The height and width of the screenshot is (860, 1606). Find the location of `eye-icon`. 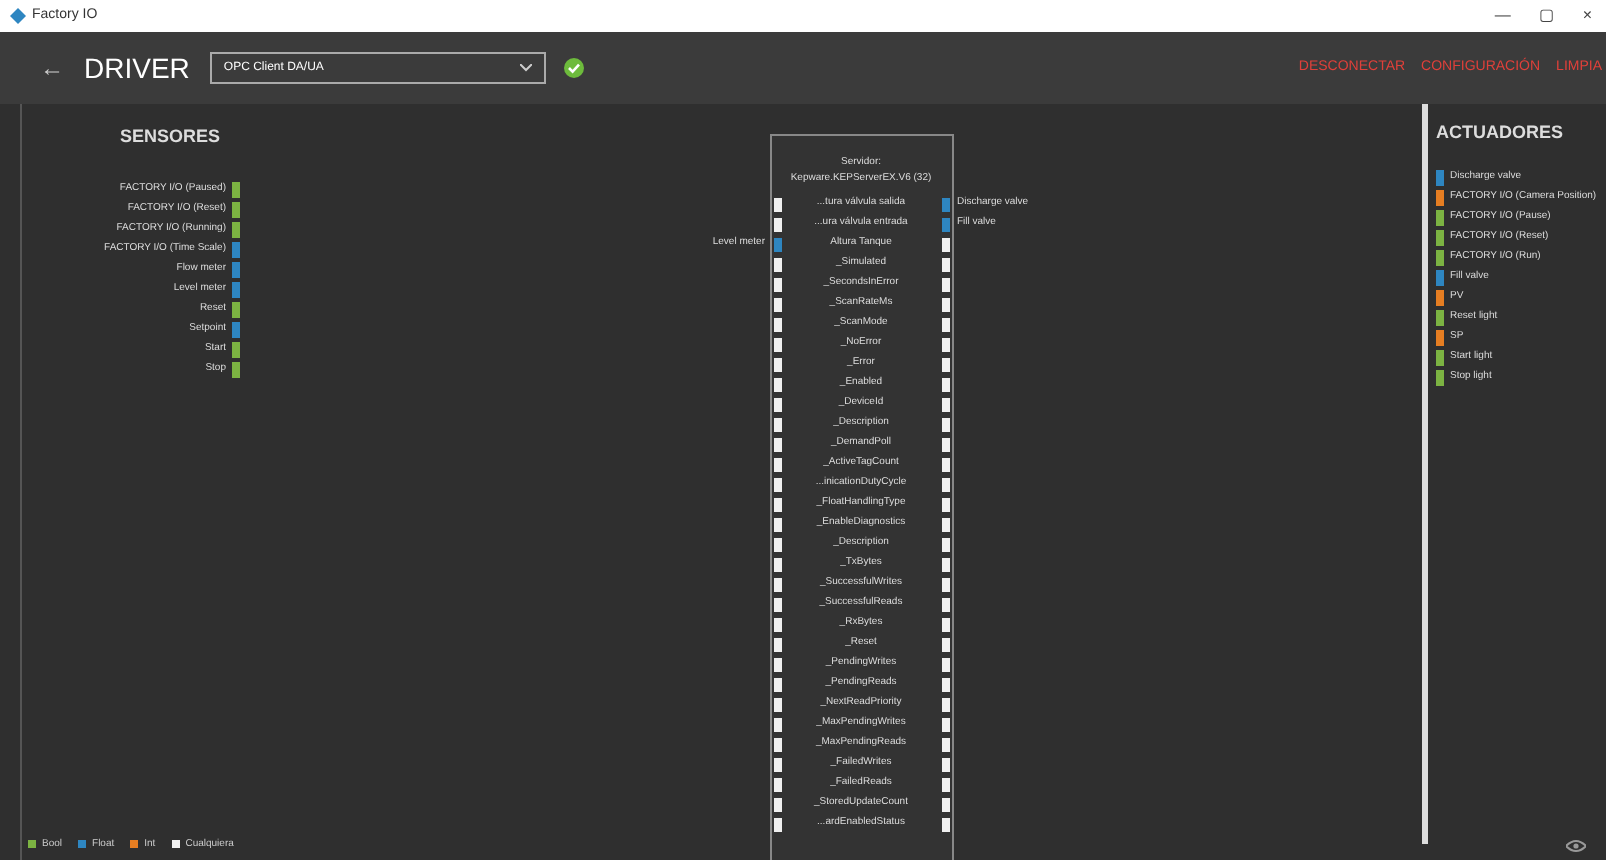

eye-icon is located at coordinates (1576, 846).